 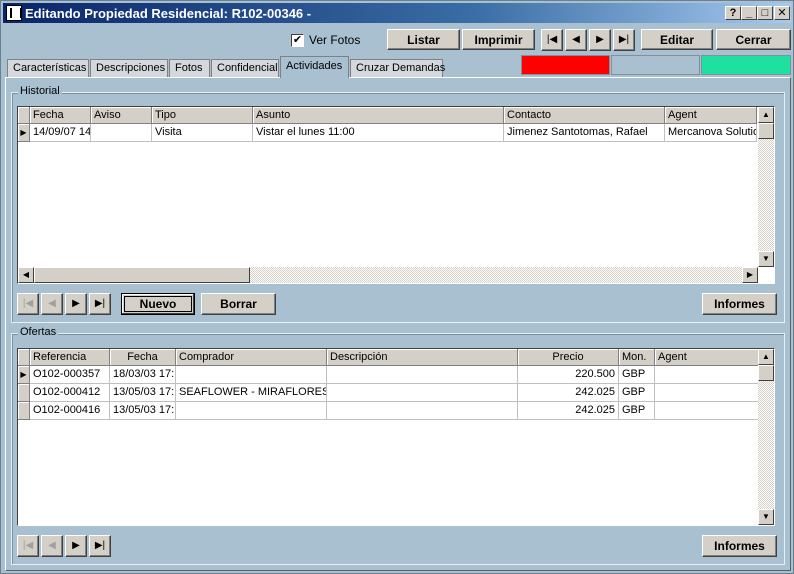 What do you see at coordinates (24, 357) in the screenshot?
I see `row-indicator-header` at bounding box center [24, 357].